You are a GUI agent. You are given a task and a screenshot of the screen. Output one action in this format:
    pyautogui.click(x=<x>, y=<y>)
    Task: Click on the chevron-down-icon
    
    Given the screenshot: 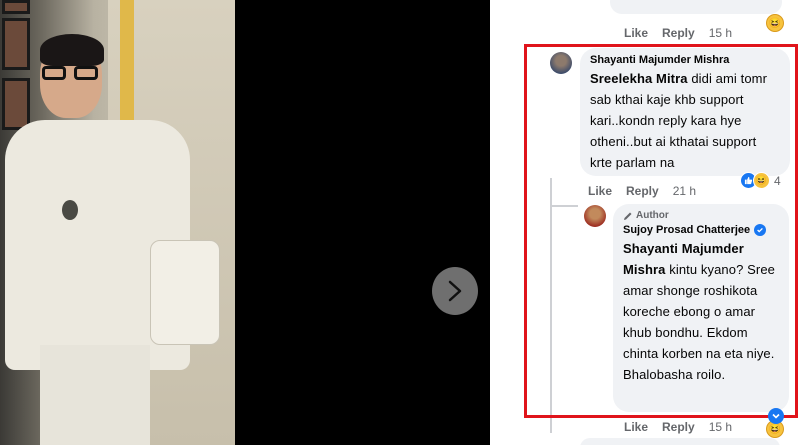 What is the action you would take?
    pyautogui.click(x=776, y=416)
    